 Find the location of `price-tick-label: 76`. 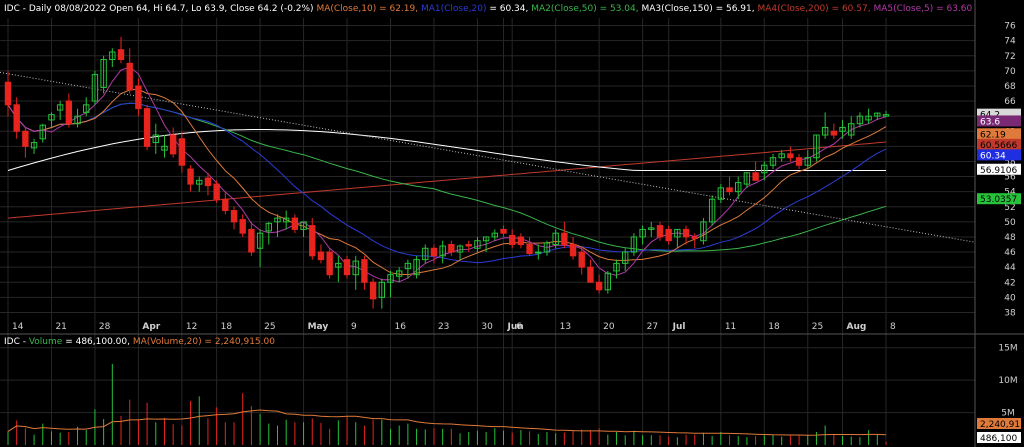

price-tick-label: 76 is located at coordinates (1010, 27).